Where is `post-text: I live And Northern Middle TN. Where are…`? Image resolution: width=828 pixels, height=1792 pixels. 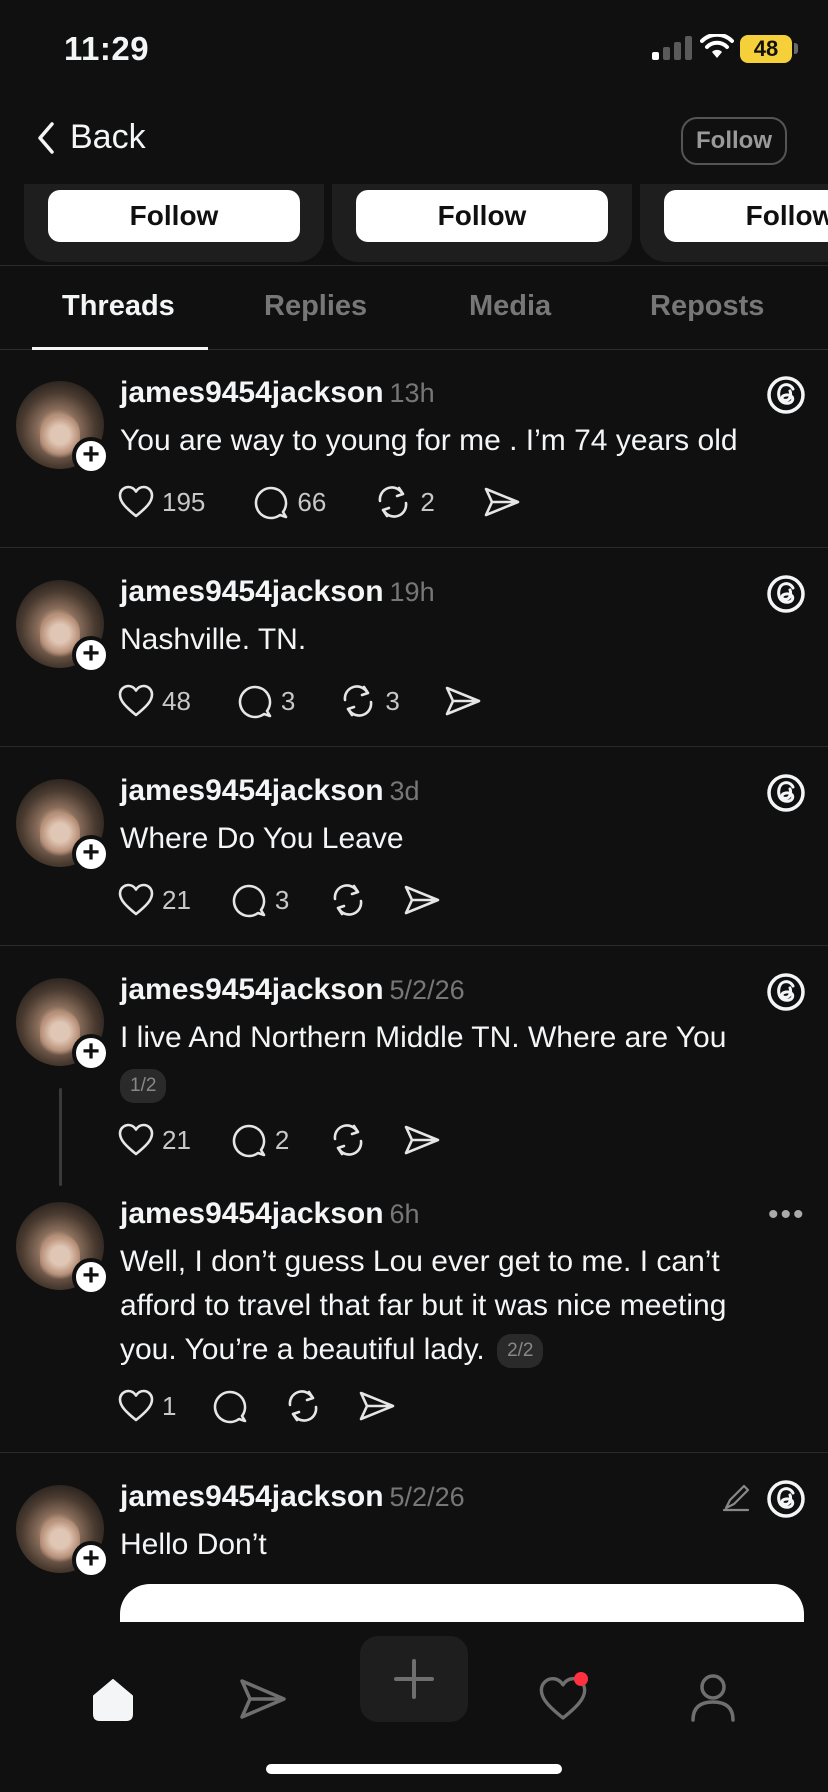 post-text: I live And Northern Middle TN. Where are… is located at coordinates (460, 1060).